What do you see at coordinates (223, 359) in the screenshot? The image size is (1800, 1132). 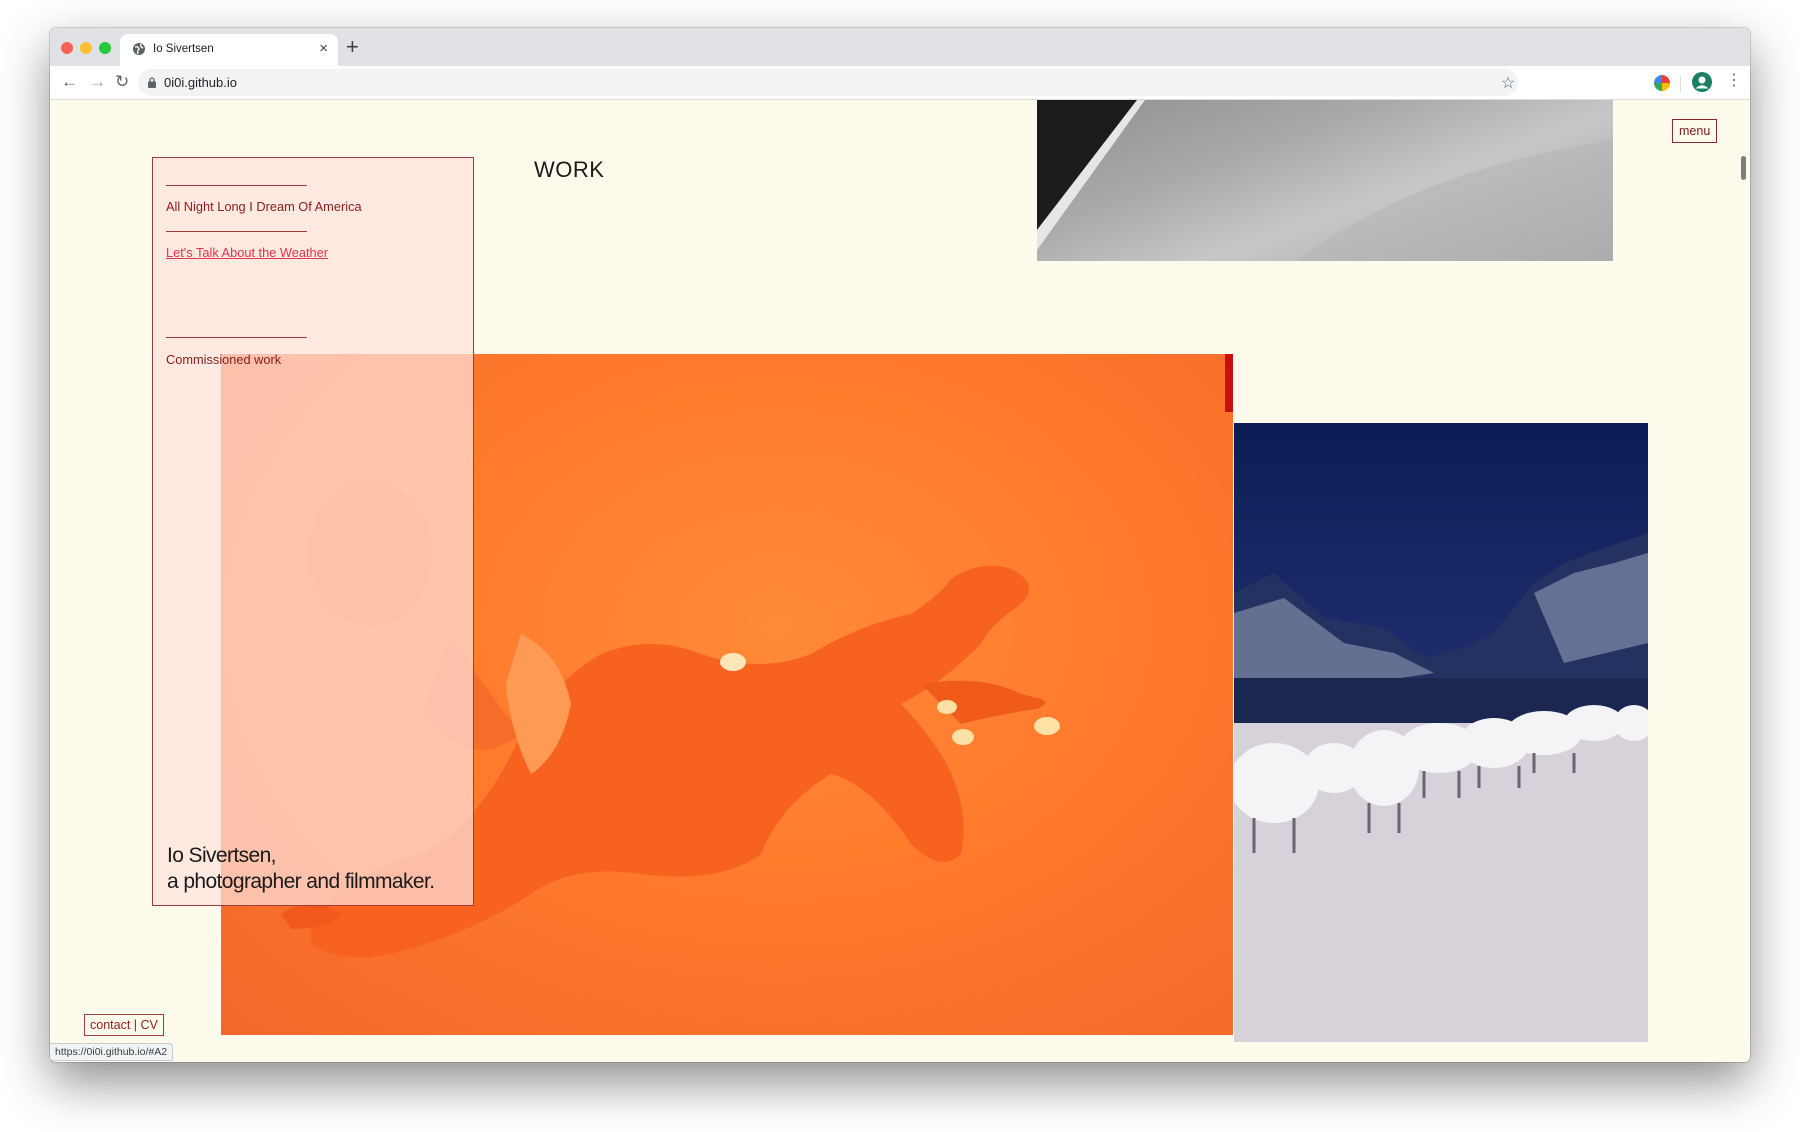 I see `sidebar-item-commissioned: Commissioned work` at bounding box center [223, 359].